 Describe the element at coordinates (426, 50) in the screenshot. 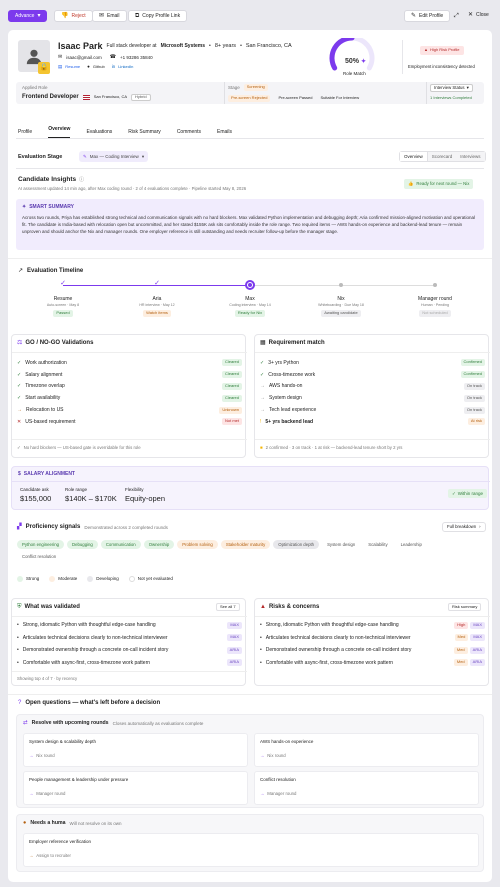

I see `warning-icon: ▲` at that location.